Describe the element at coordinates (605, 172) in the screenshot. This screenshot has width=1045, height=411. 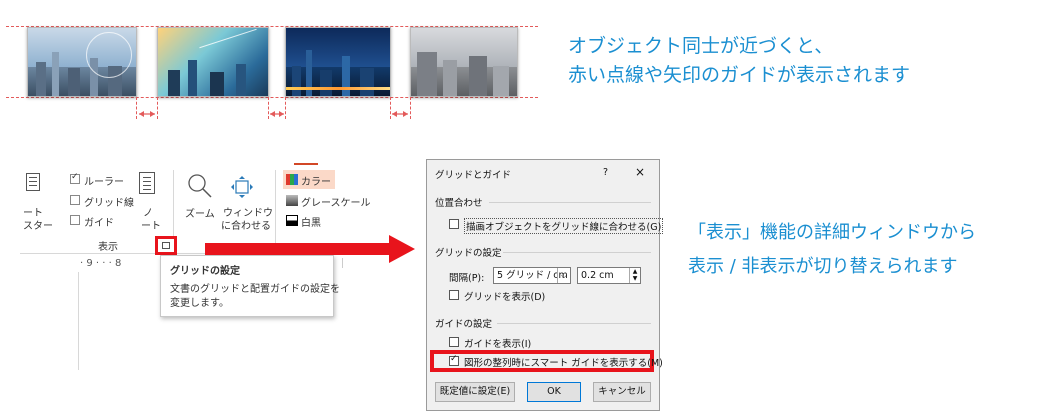
I see `help-button: ?` at that location.